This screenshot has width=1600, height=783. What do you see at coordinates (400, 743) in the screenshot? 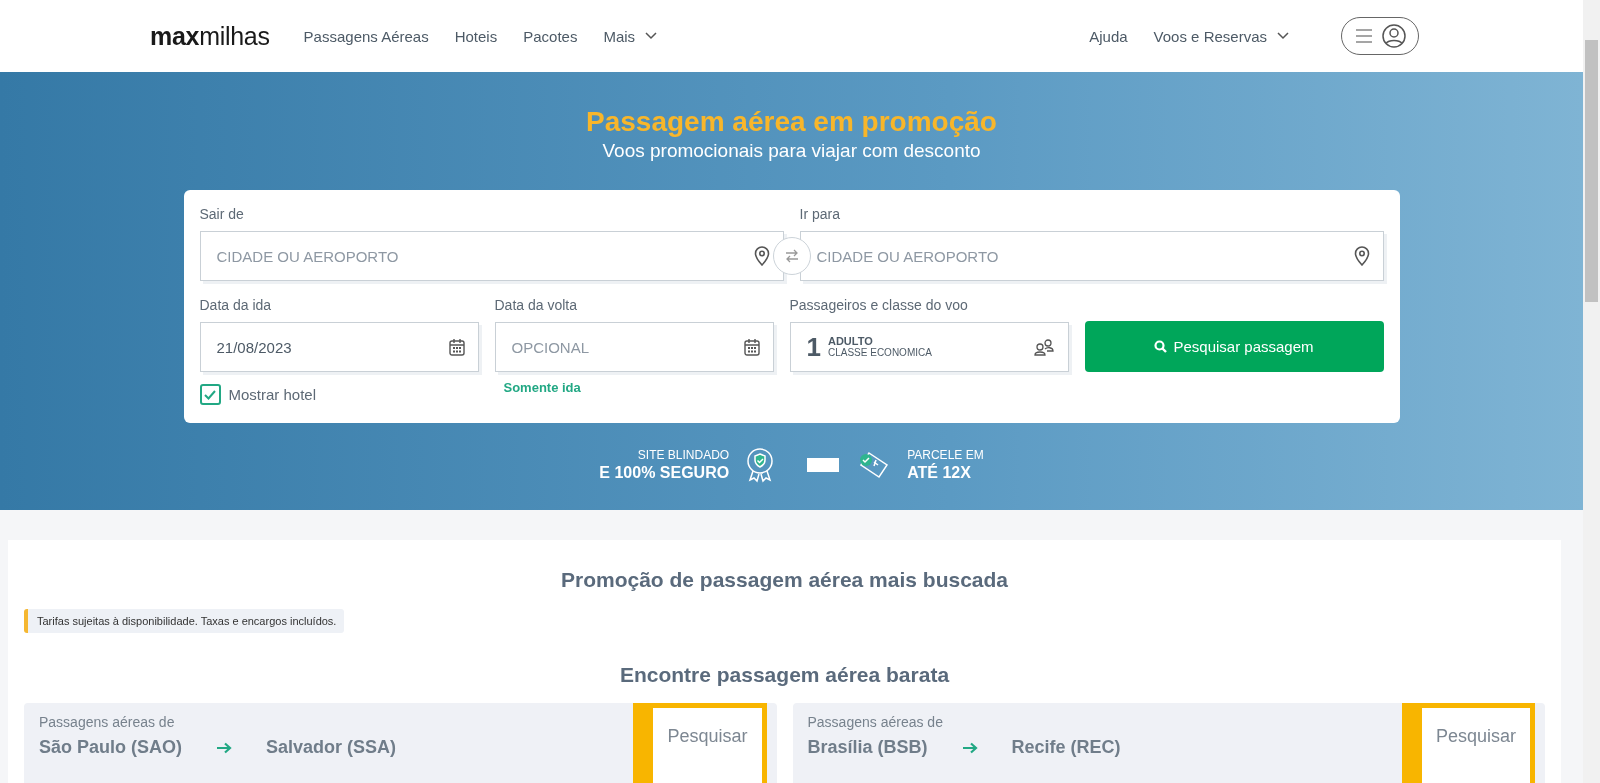
I see `route-card: Passagens aéreas de São Paulo (SAO) Salvador (SSA) Pesquisar` at bounding box center [400, 743].